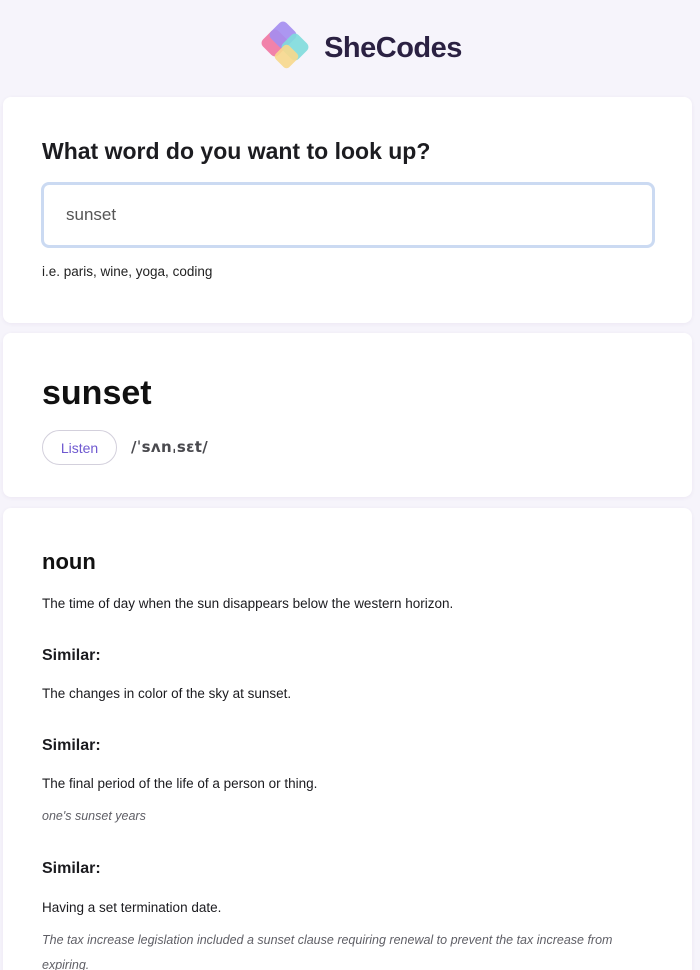 Image resolution: width=700 pixels, height=970 pixels. What do you see at coordinates (393, 47) in the screenshot?
I see `brand-name: SheCodes` at bounding box center [393, 47].